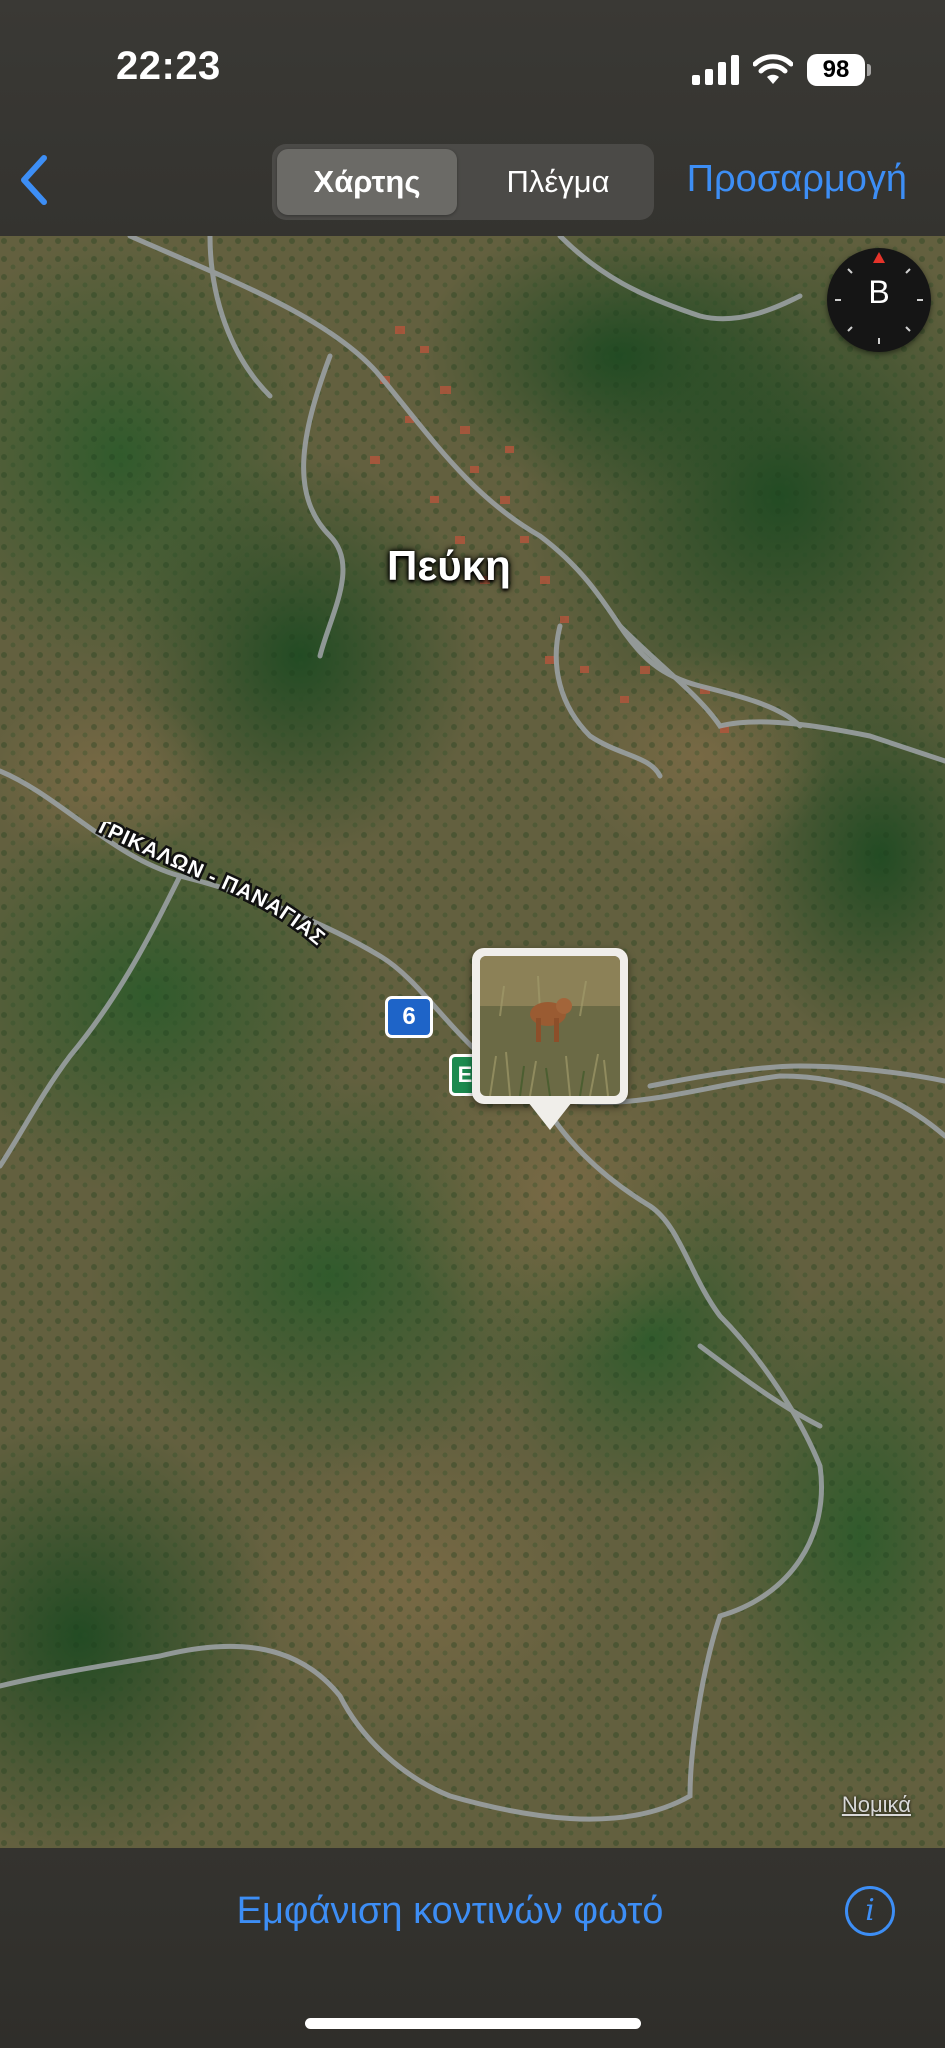 Image resolution: width=945 pixels, height=2048 pixels. I want to click on road-name-text: ΤΡΙΚΑΛΩΝ - ΠΑΝΑΓΙΑΣ, so click(210, 887).